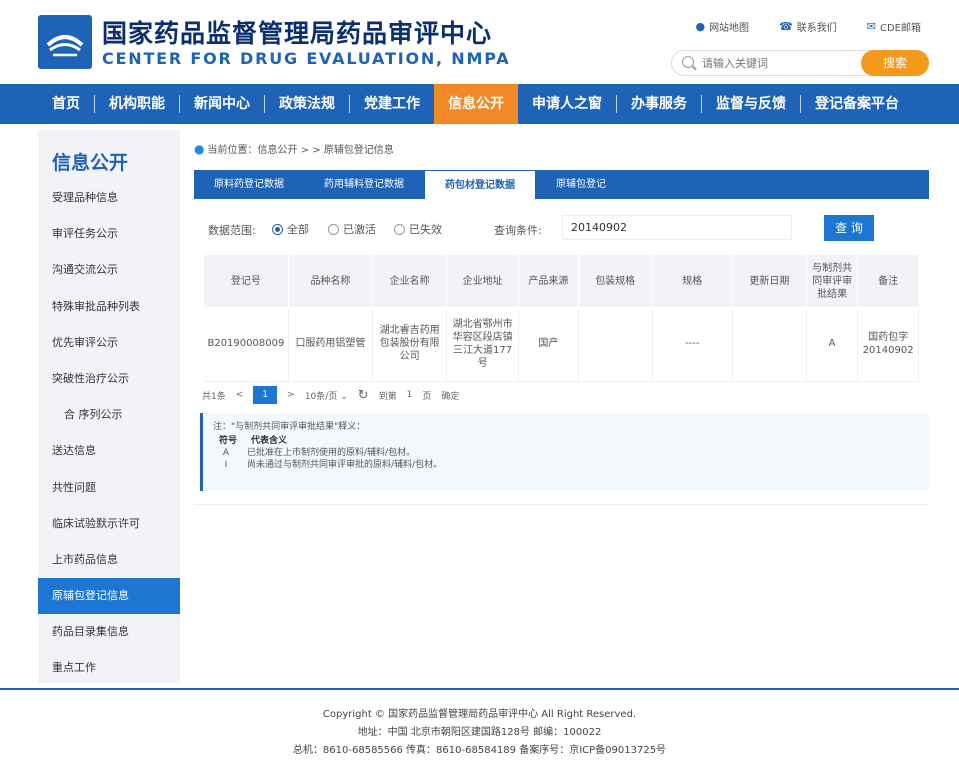 The width and height of the screenshot is (959, 765). What do you see at coordinates (888, 344) in the screenshot?
I see `cell-remark: 国药包字20140902` at bounding box center [888, 344].